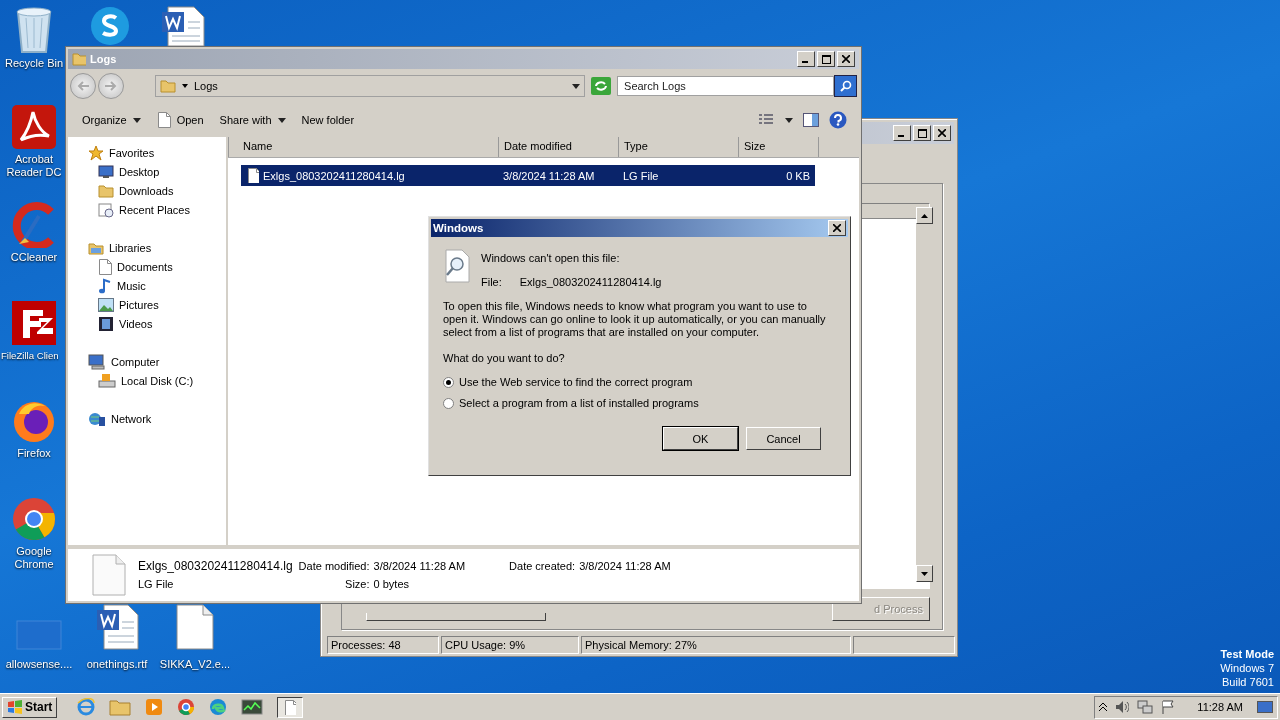 This screenshot has width=1280, height=720. I want to click on window-title: Logs, so click(103, 59).